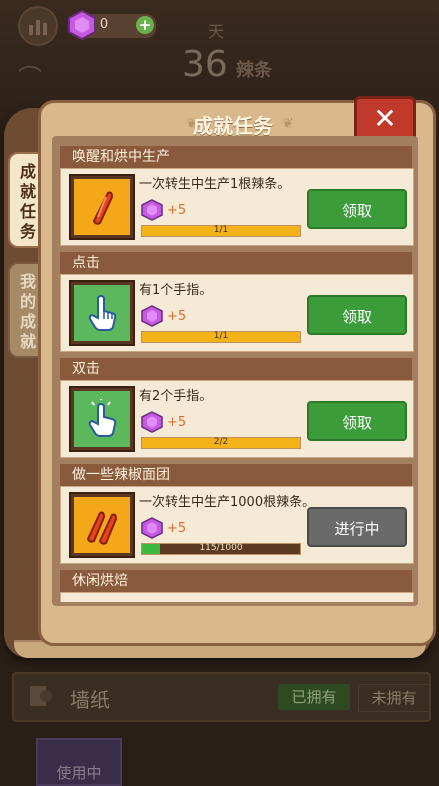  What do you see at coordinates (102, 528) in the screenshot?
I see `double-chili-stick-icon` at bounding box center [102, 528].